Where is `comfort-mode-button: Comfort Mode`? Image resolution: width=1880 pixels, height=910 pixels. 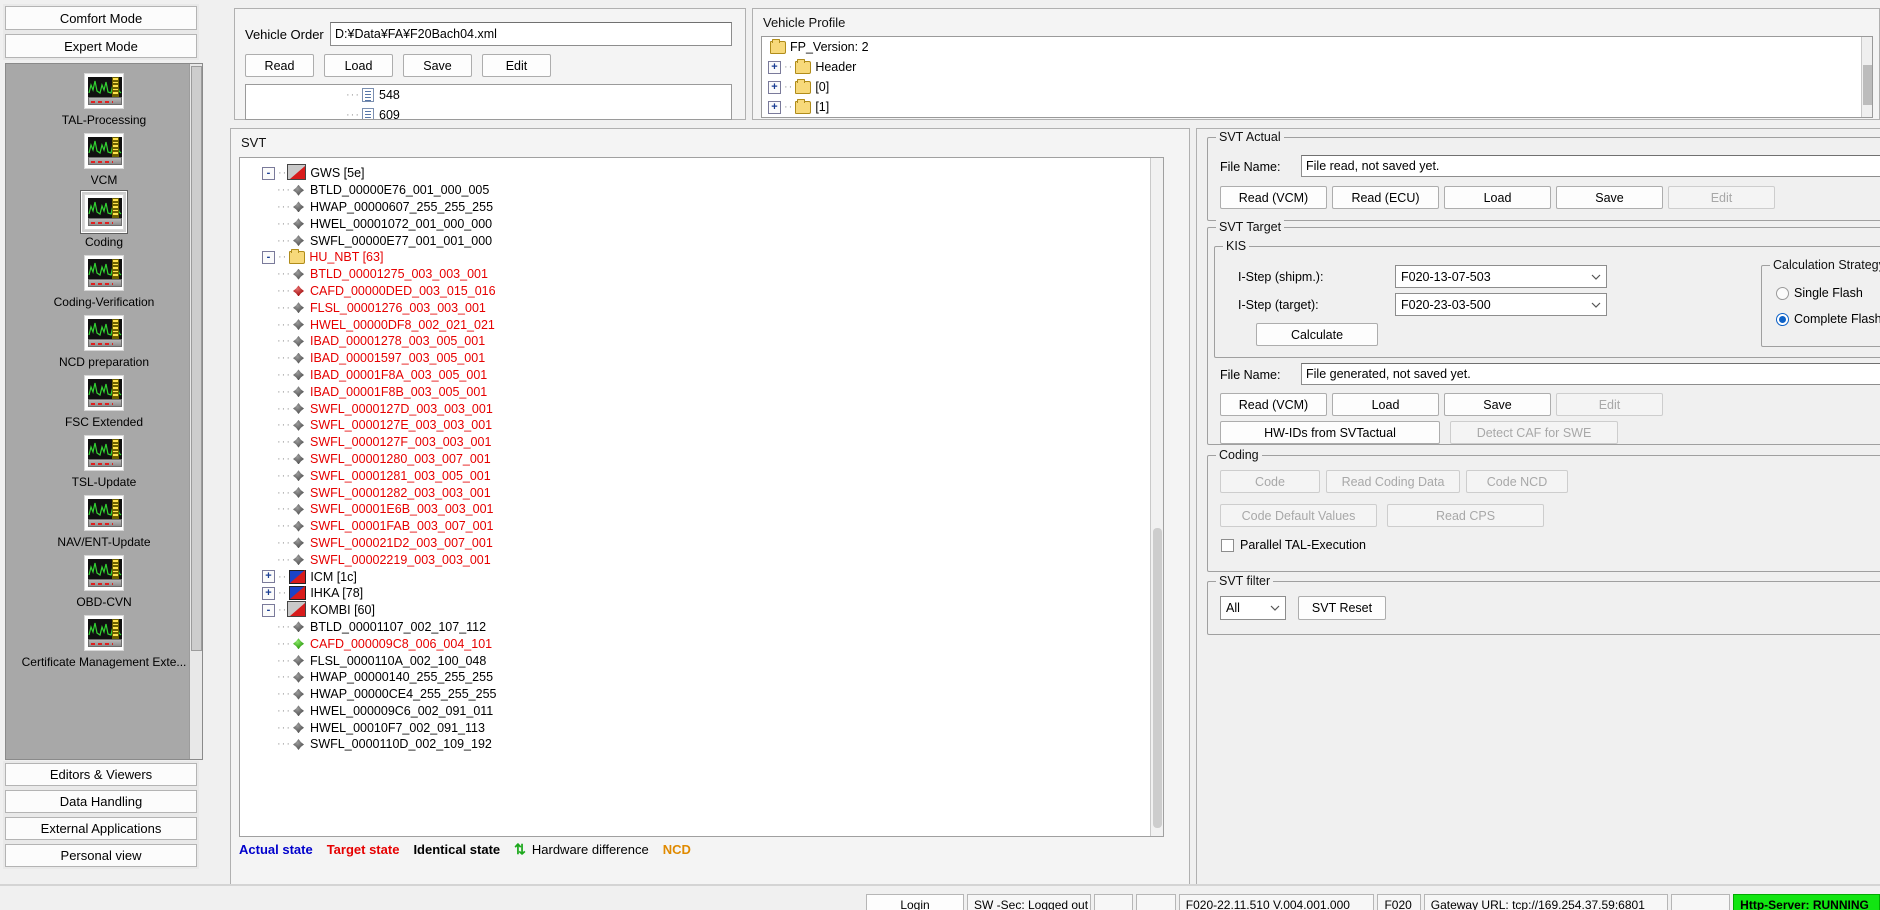
comfort-mode-button: Comfort Mode is located at coordinates (101, 18).